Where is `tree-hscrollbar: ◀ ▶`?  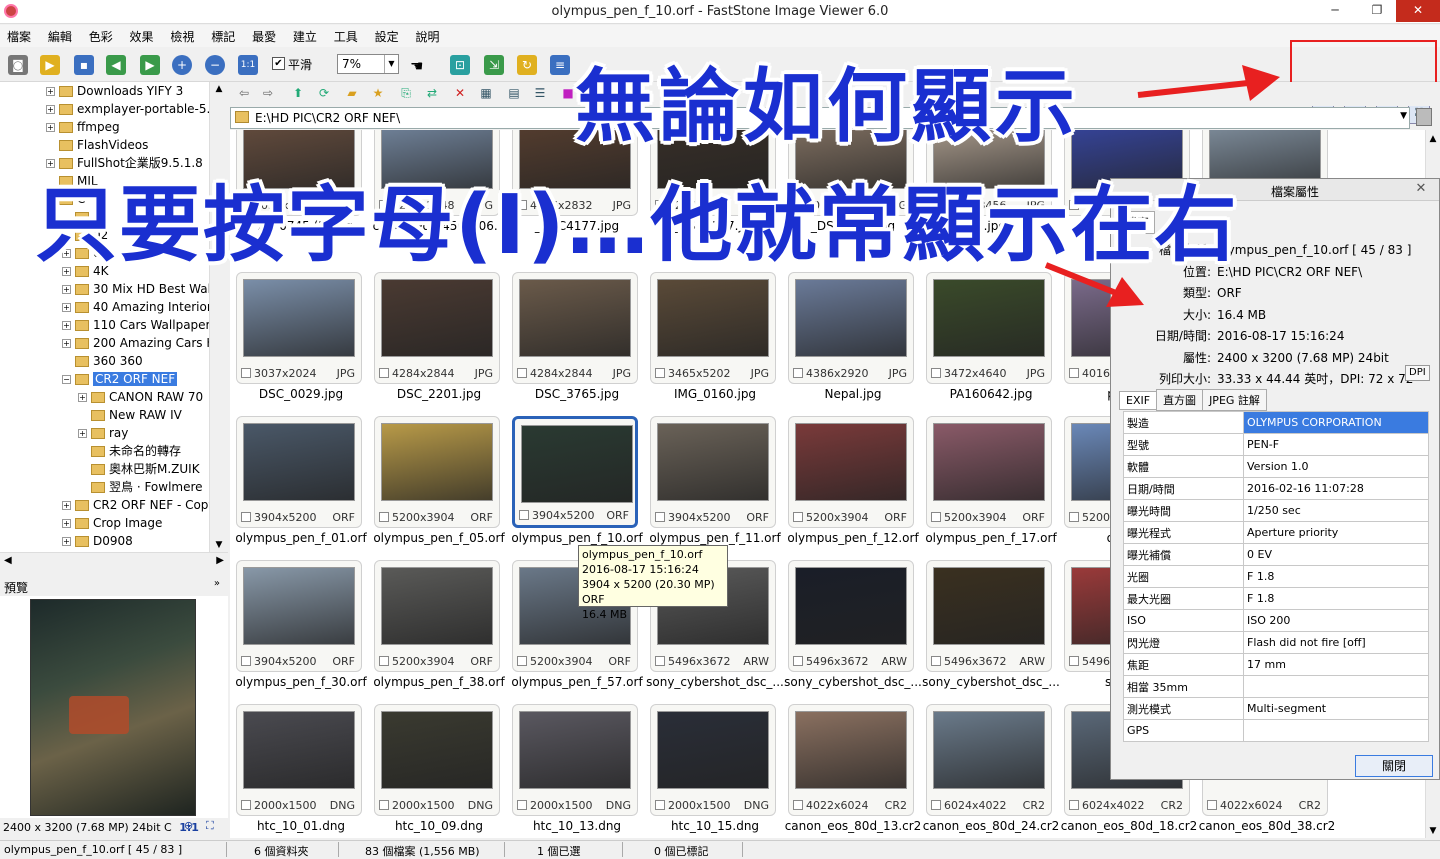
tree-hscrollbar: ◀ ▶ is located at coordinates (114, 560).